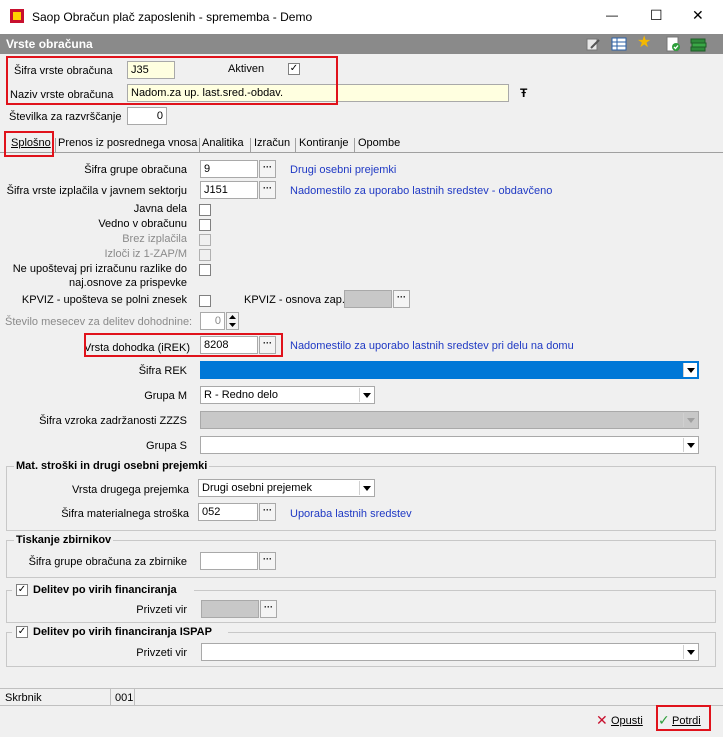  Describe the element at coordinates (602, 720) in the screenshot. I see `close-x-icon: ✕` at that location.